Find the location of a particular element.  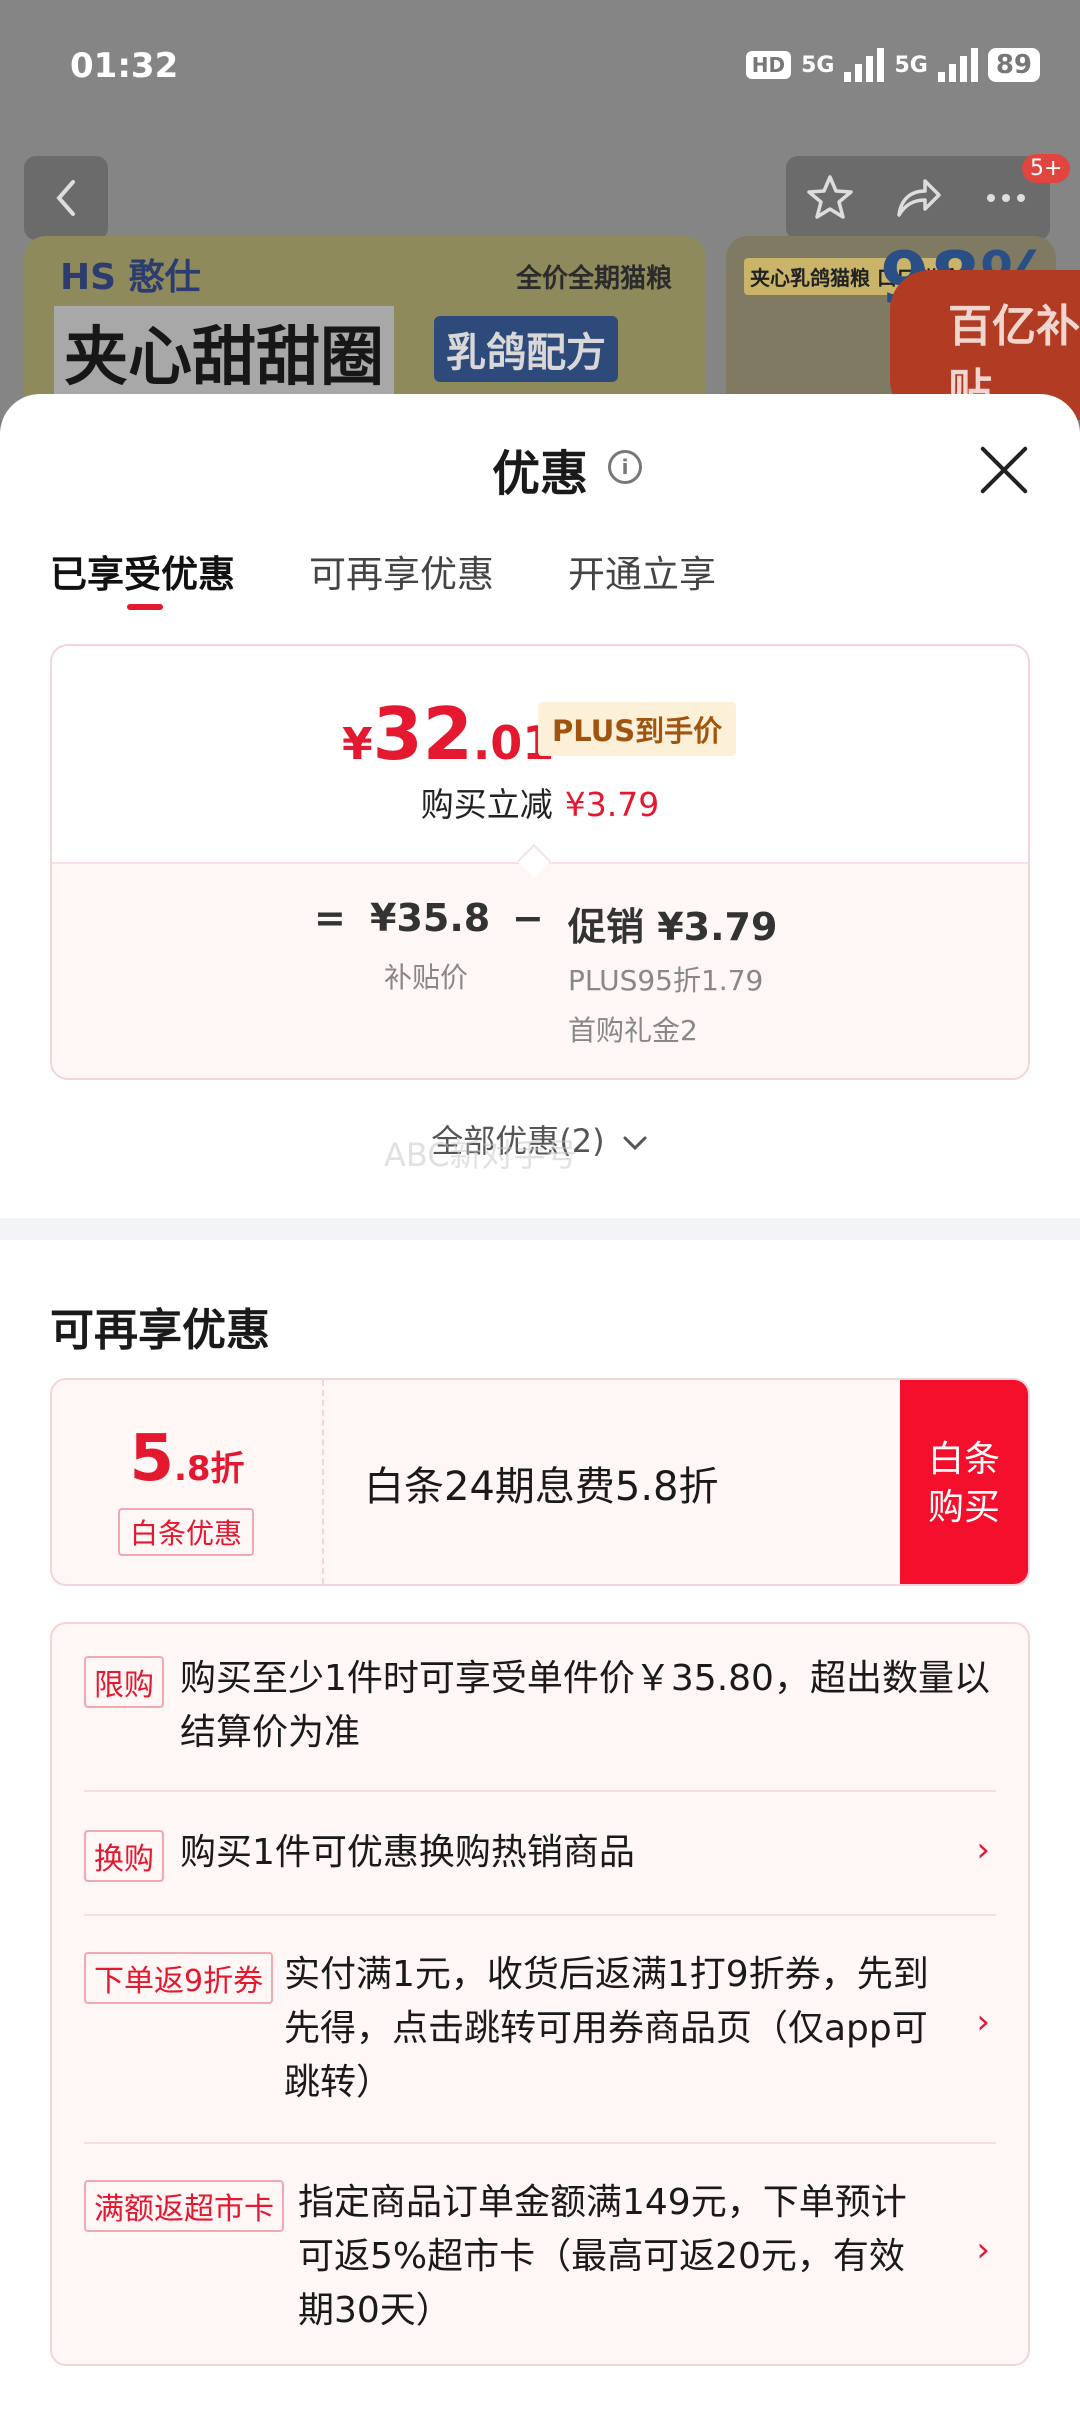

subsidy-price: ¥35.8 is located at coordinates (430, 918).